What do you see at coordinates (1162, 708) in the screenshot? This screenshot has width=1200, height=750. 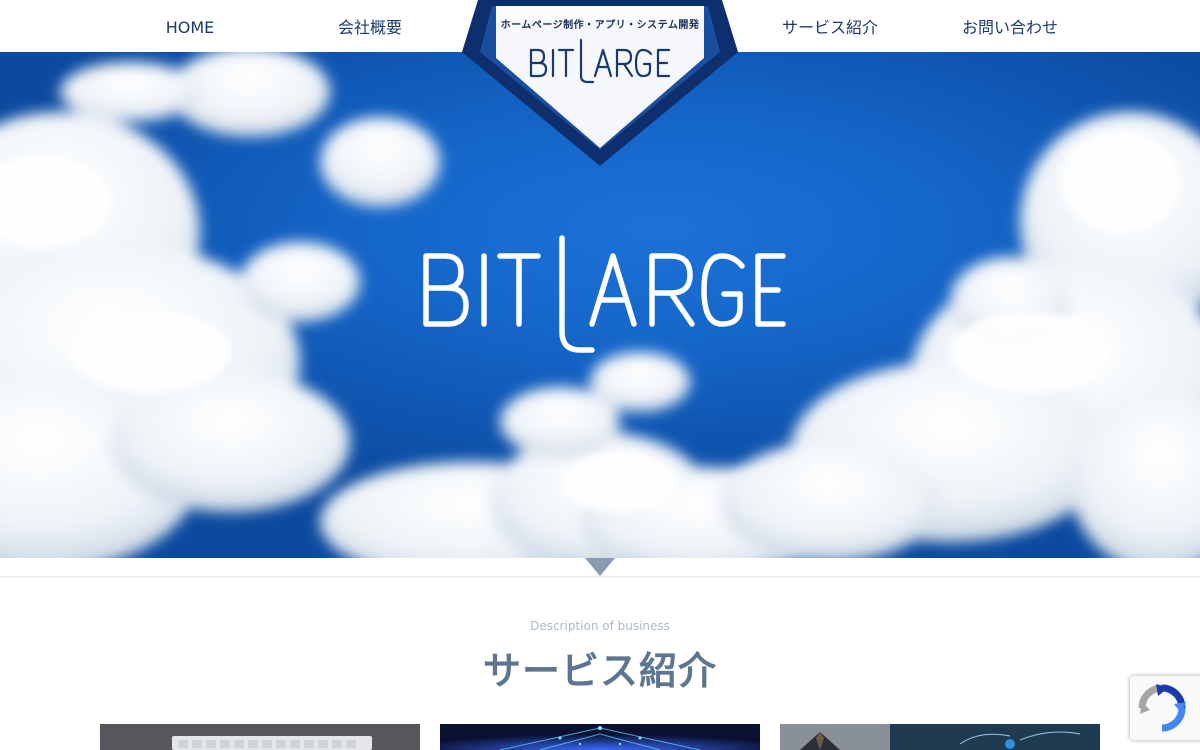 I see `recaptcha-icon` at bounding box center [1162, 708].